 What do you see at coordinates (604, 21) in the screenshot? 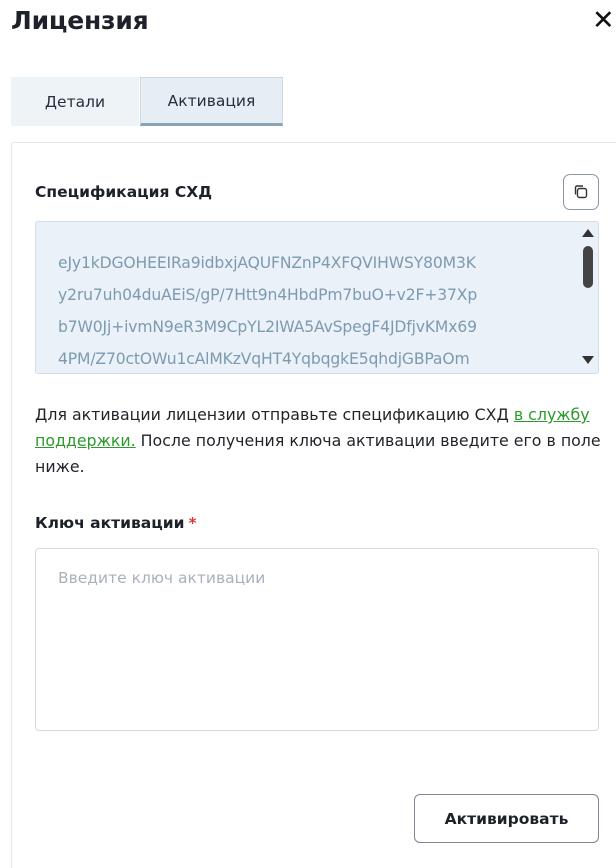
I see `close-icon: ✕` at bounding box center [604, 21].